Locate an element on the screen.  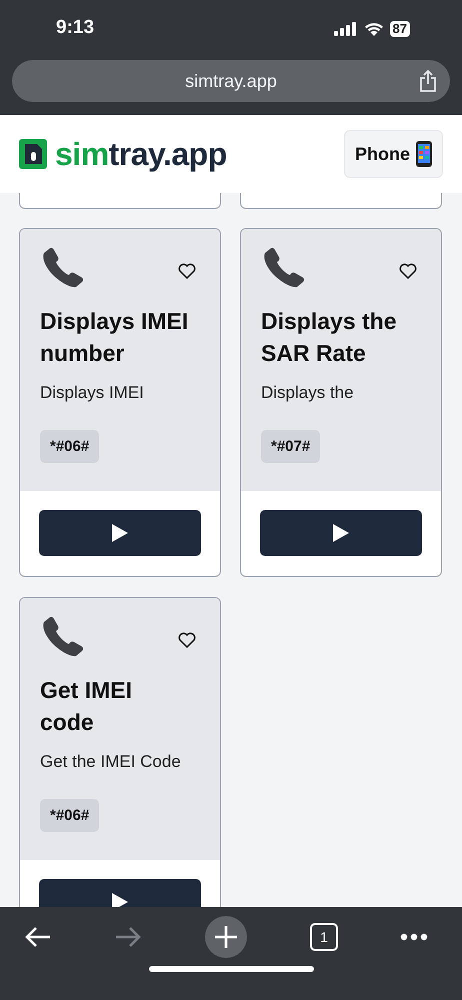
code-tag: *#07# is located at coordinates (290, 446).